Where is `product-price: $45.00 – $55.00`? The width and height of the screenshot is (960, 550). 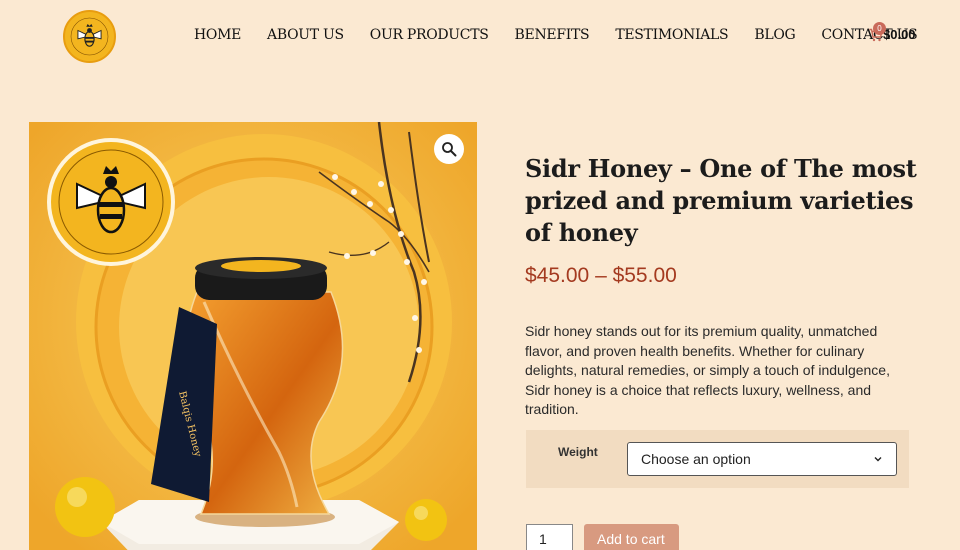 product-price: $45.00 – $55.00 is located at coordinates (601, 275).